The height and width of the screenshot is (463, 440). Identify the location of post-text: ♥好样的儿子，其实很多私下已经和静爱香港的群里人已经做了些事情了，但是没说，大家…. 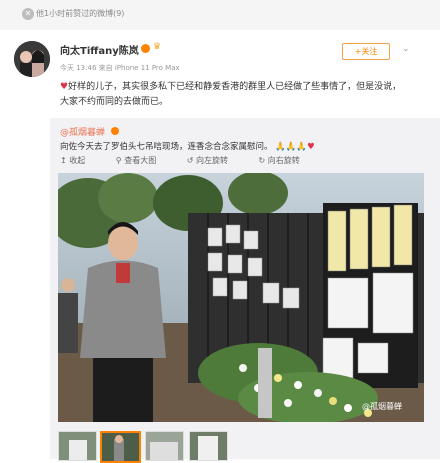
(231, 94).